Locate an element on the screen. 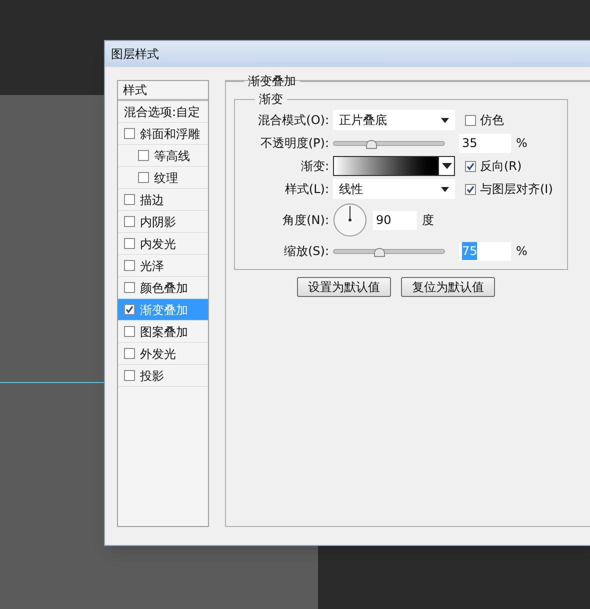  button: 复位为默认值 is located at coordinates (448, 287).